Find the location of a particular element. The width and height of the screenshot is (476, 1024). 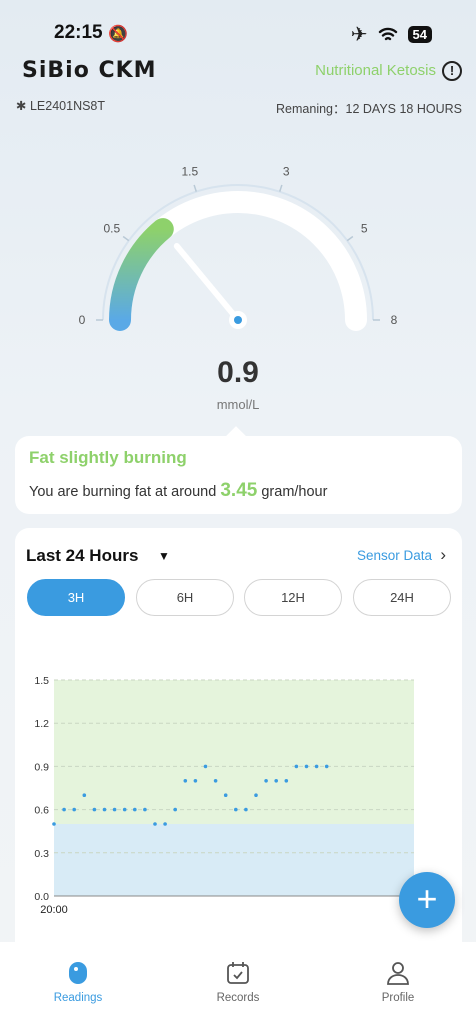

chart-y-tick: 0.6 is located at coordinates (41, 811).